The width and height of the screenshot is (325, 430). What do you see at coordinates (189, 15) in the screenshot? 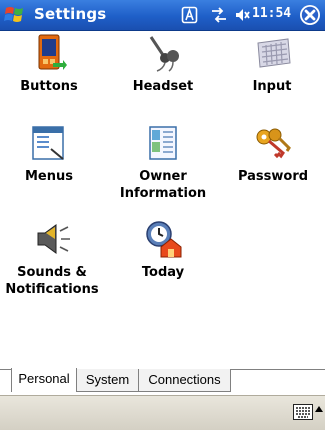
I see `ime-icon` at bounding box center [189, 15].